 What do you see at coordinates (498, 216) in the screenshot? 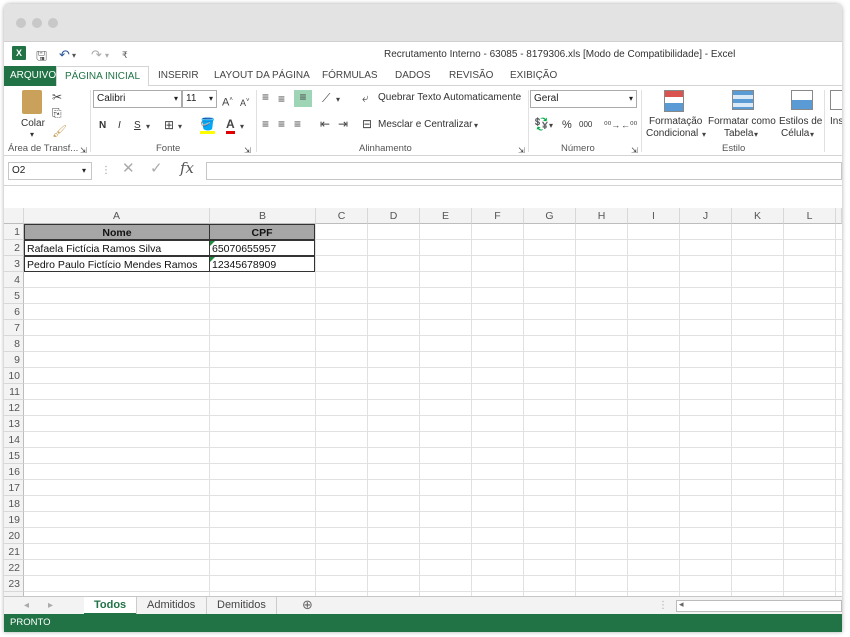
I see `column-header-f: F` at bounding box center [498, 216].